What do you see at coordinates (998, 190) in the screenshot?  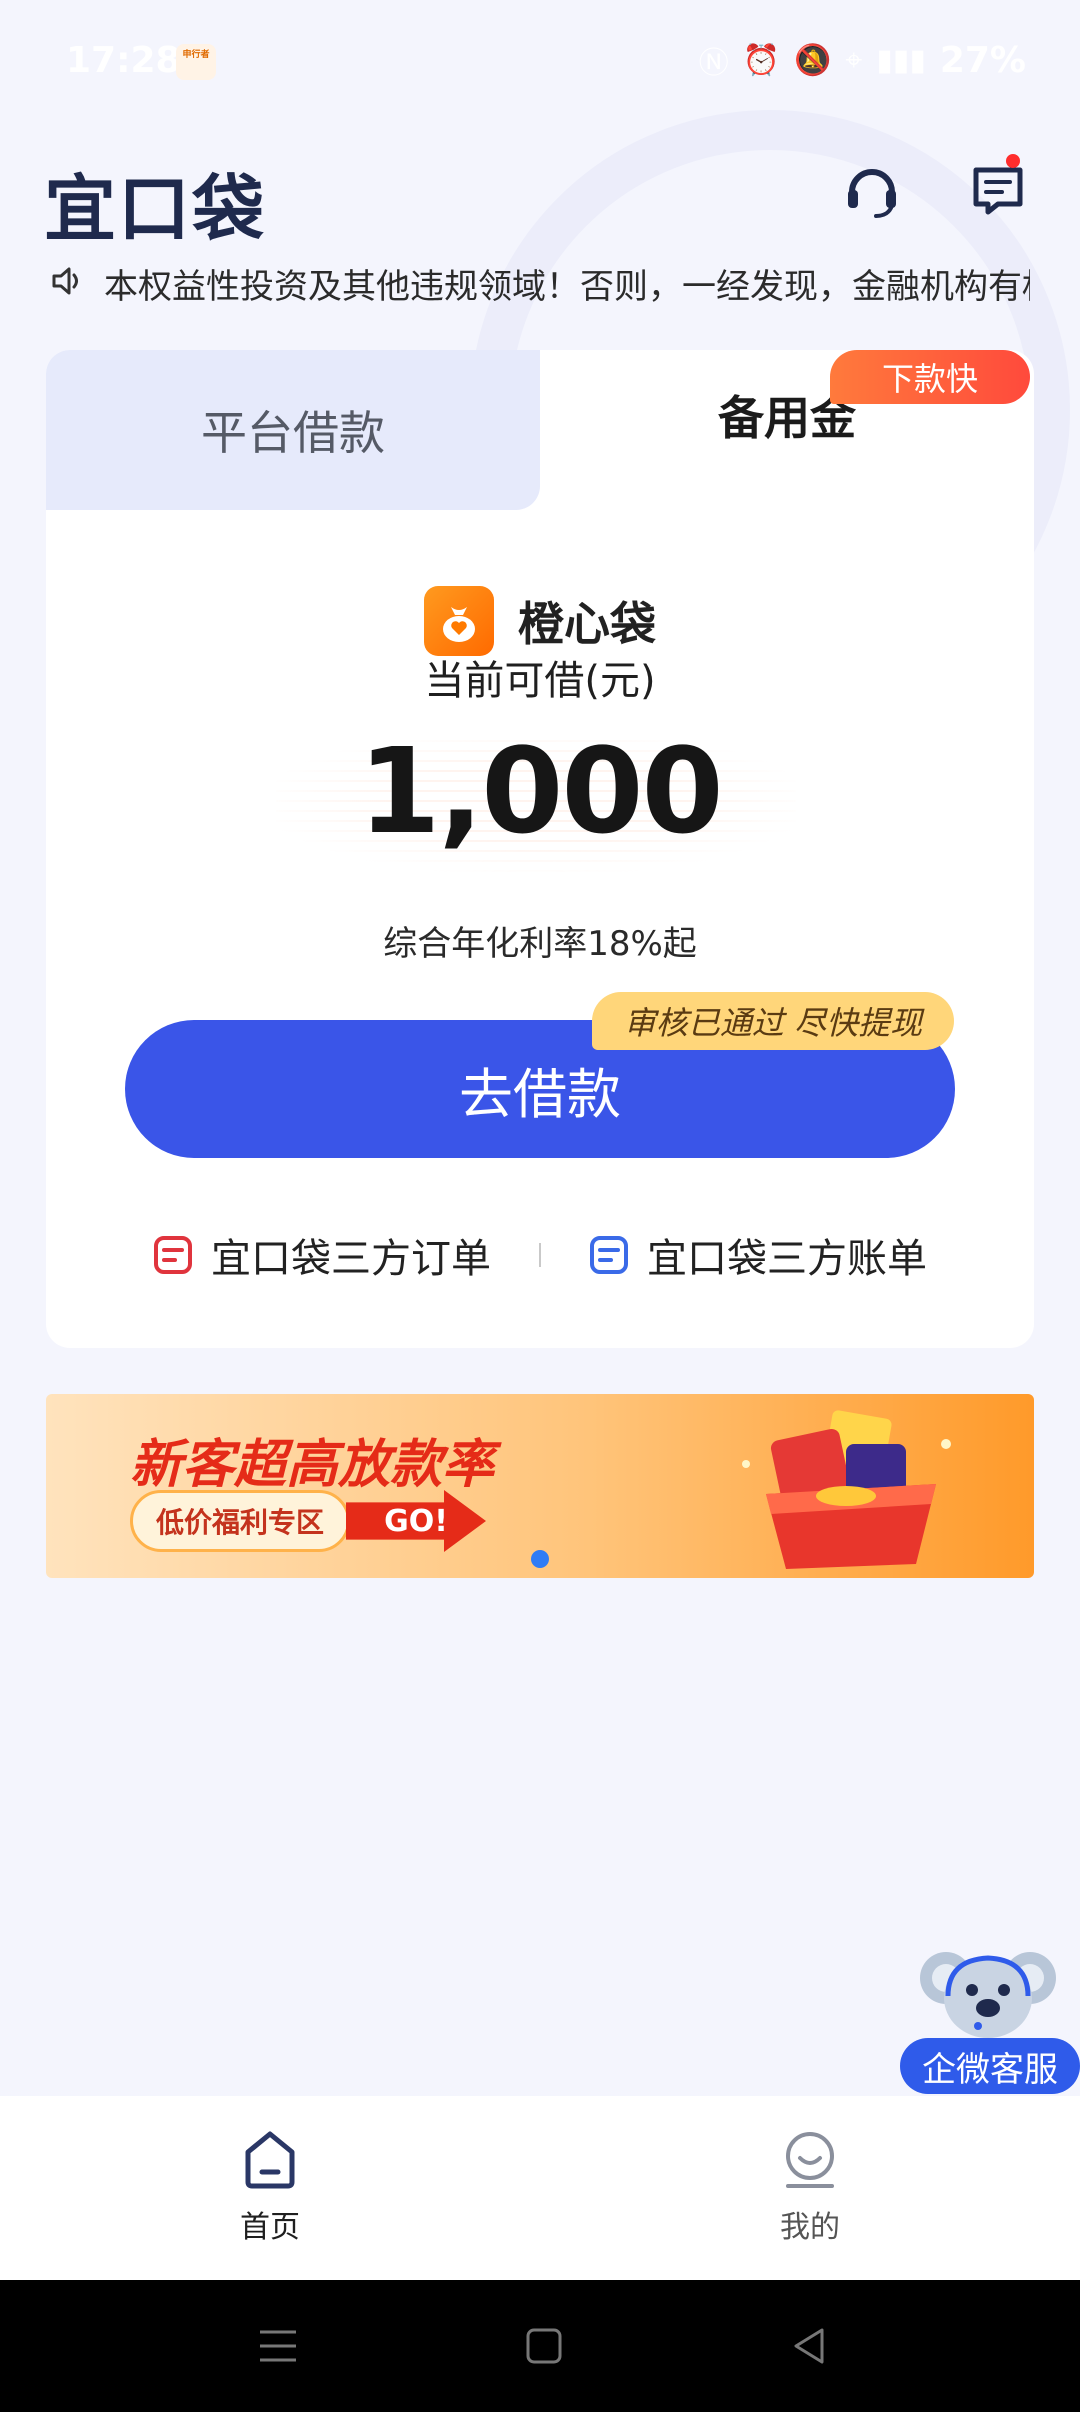 I see `message-icon` at bounding box center [998, 190].